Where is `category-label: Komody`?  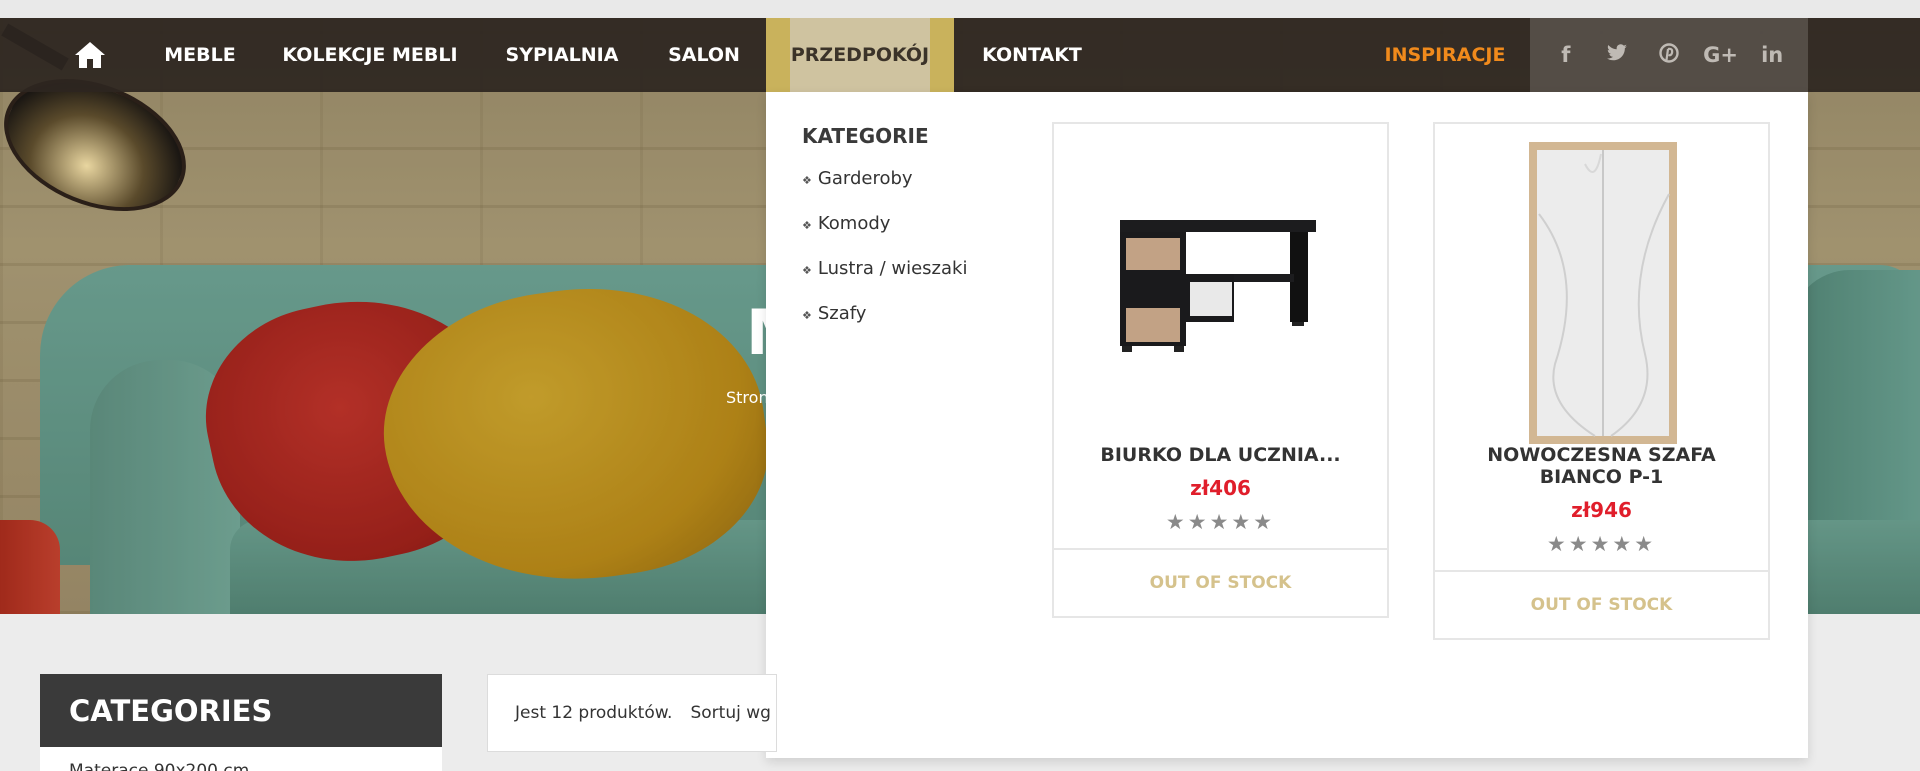
category-label: Komody is located at coordinates (854, 223).